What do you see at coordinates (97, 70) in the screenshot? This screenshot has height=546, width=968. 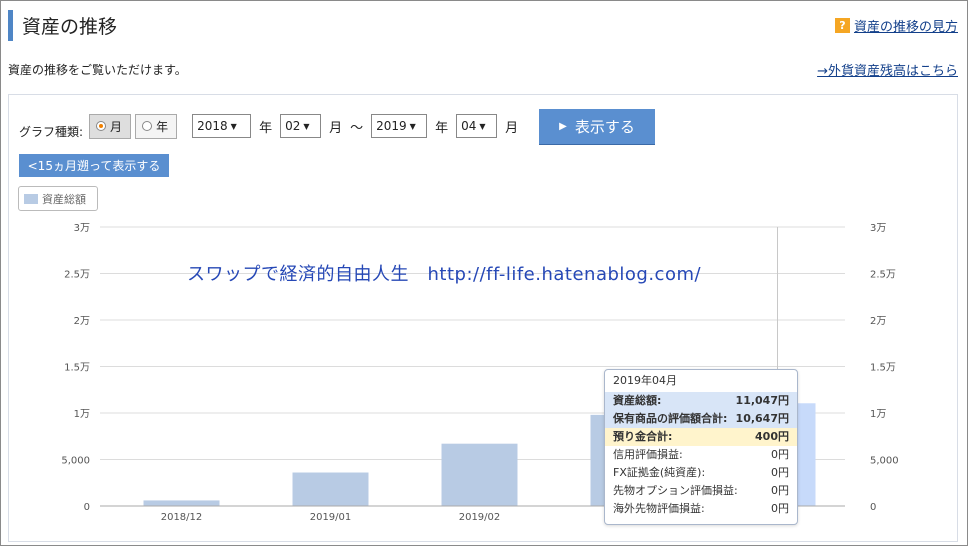 I see `page-description: 資産の推移をご覧いただけます。` at bounding box center [97, 70].